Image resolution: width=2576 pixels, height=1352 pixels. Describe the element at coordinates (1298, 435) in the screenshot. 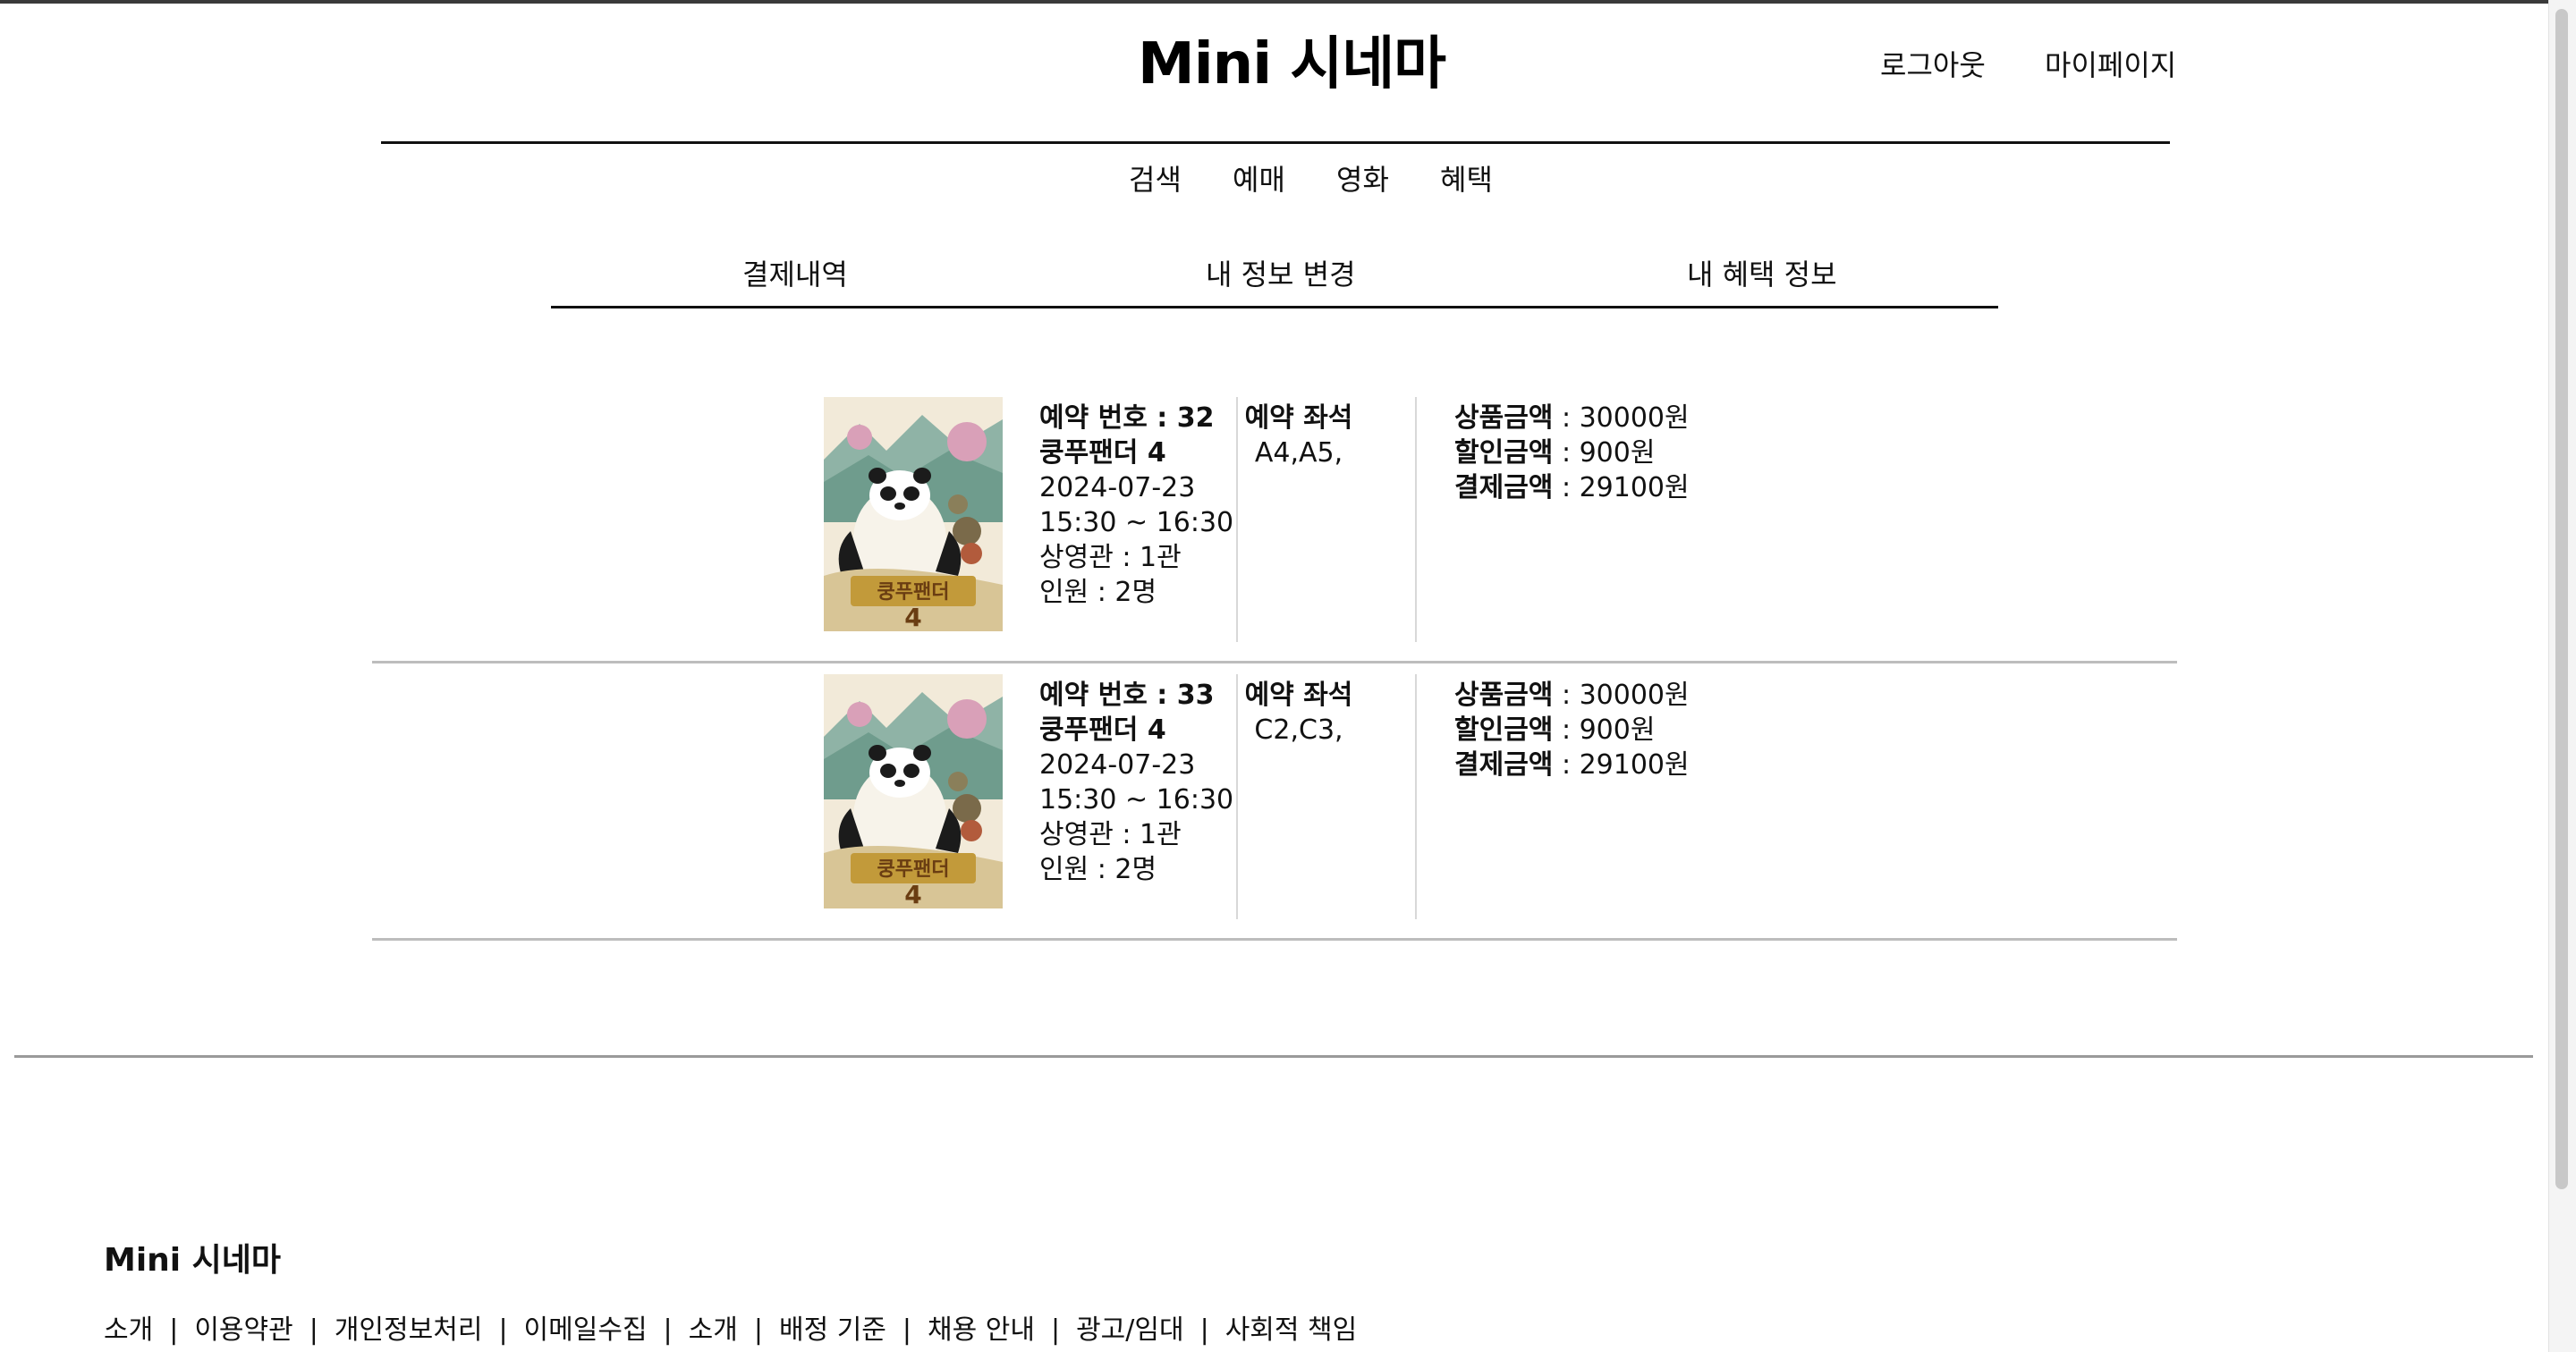

I see `reserved-seats: 예약 좌석 A4,A5,` at that location.